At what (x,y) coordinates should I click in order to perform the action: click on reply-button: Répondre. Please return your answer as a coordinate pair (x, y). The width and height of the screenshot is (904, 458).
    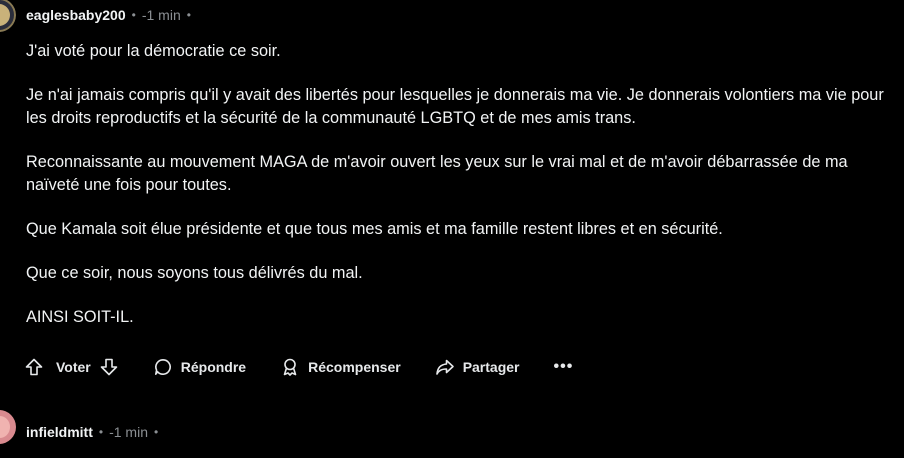
    Looking at the image, I should click on (199, 367).